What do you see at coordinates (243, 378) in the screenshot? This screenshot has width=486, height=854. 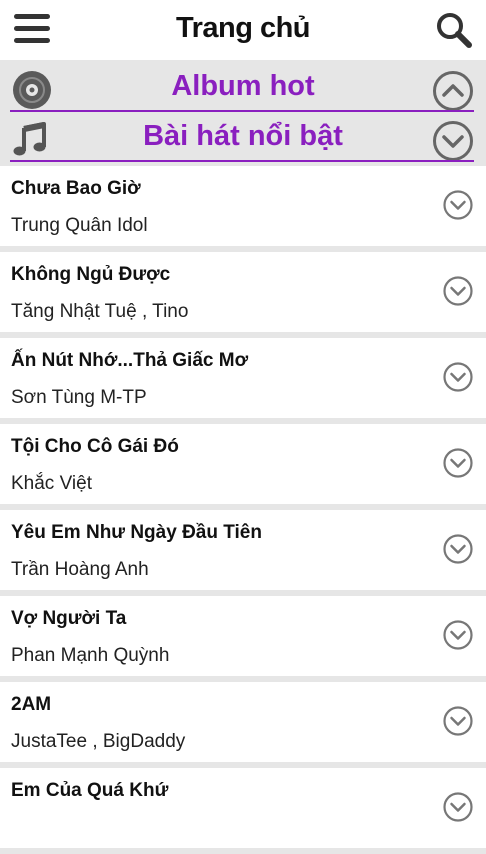 I see `song-list-item: Ấn Nút Nhớ...Thả Giấc Mơ Sơn Tùng M-TP` at bounding box center [243, 378].